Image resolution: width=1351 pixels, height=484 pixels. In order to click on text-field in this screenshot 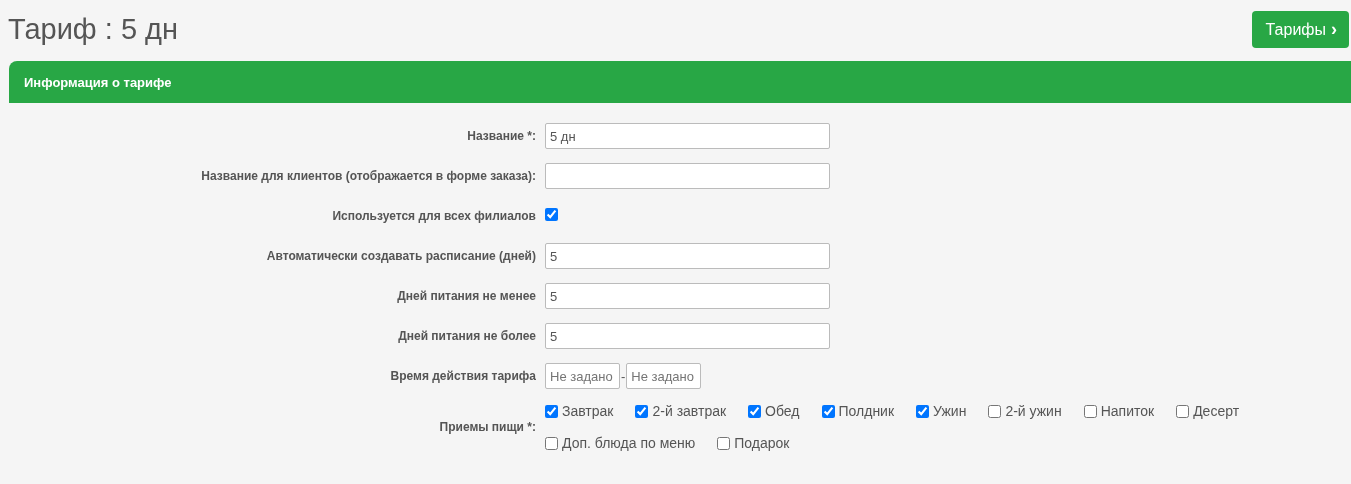, I will do `click(687, 176)`.